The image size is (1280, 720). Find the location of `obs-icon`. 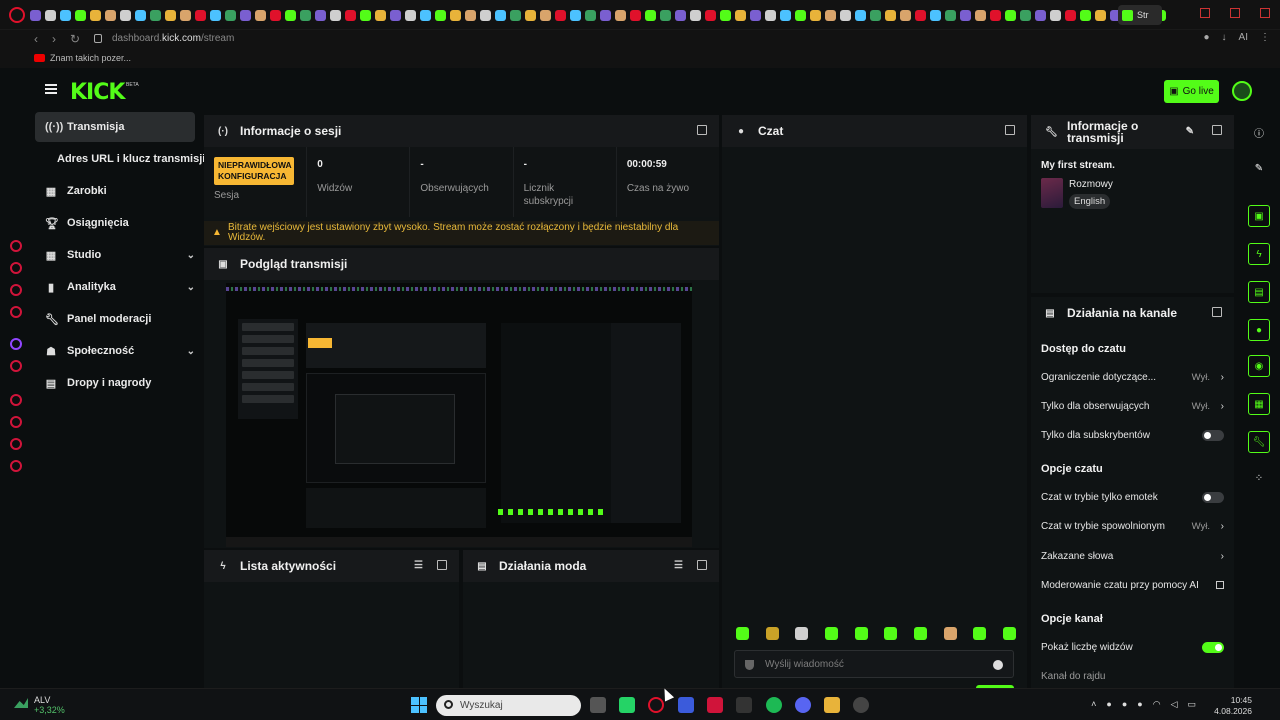

obs-icon is located at coordinates (861, 705).